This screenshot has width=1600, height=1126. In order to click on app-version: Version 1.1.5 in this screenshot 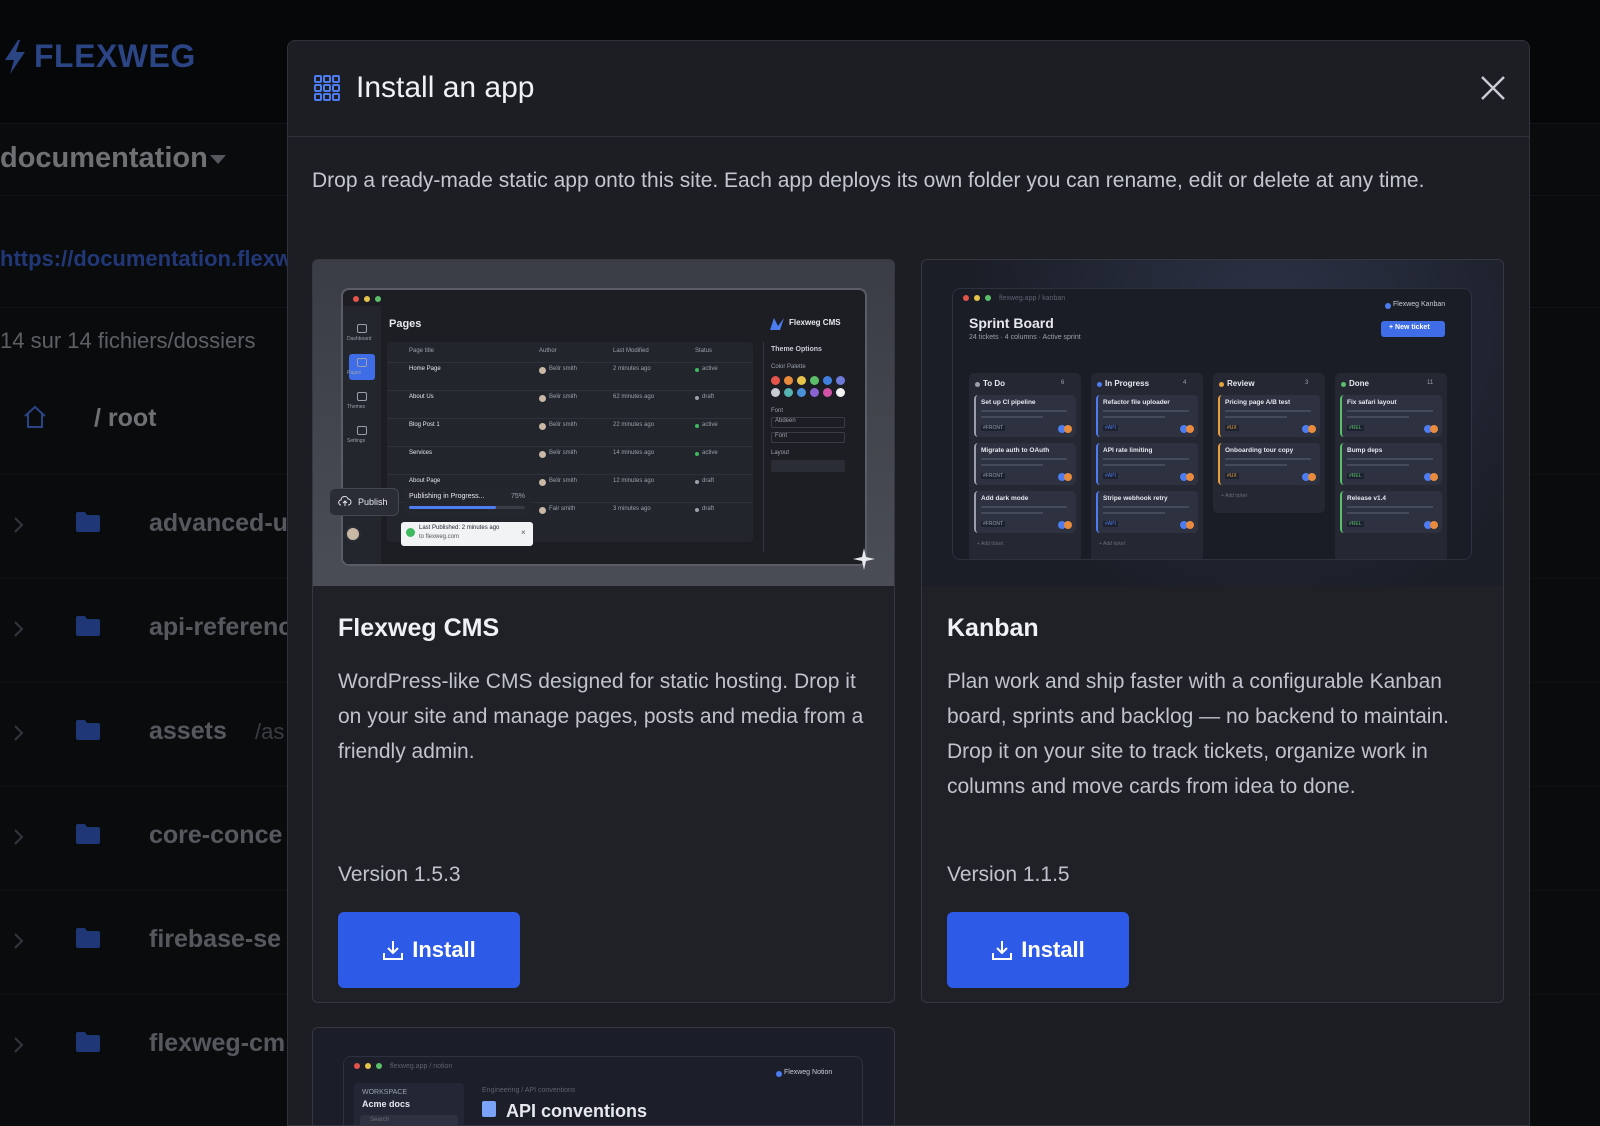, I will do `click(1008, 874)`.